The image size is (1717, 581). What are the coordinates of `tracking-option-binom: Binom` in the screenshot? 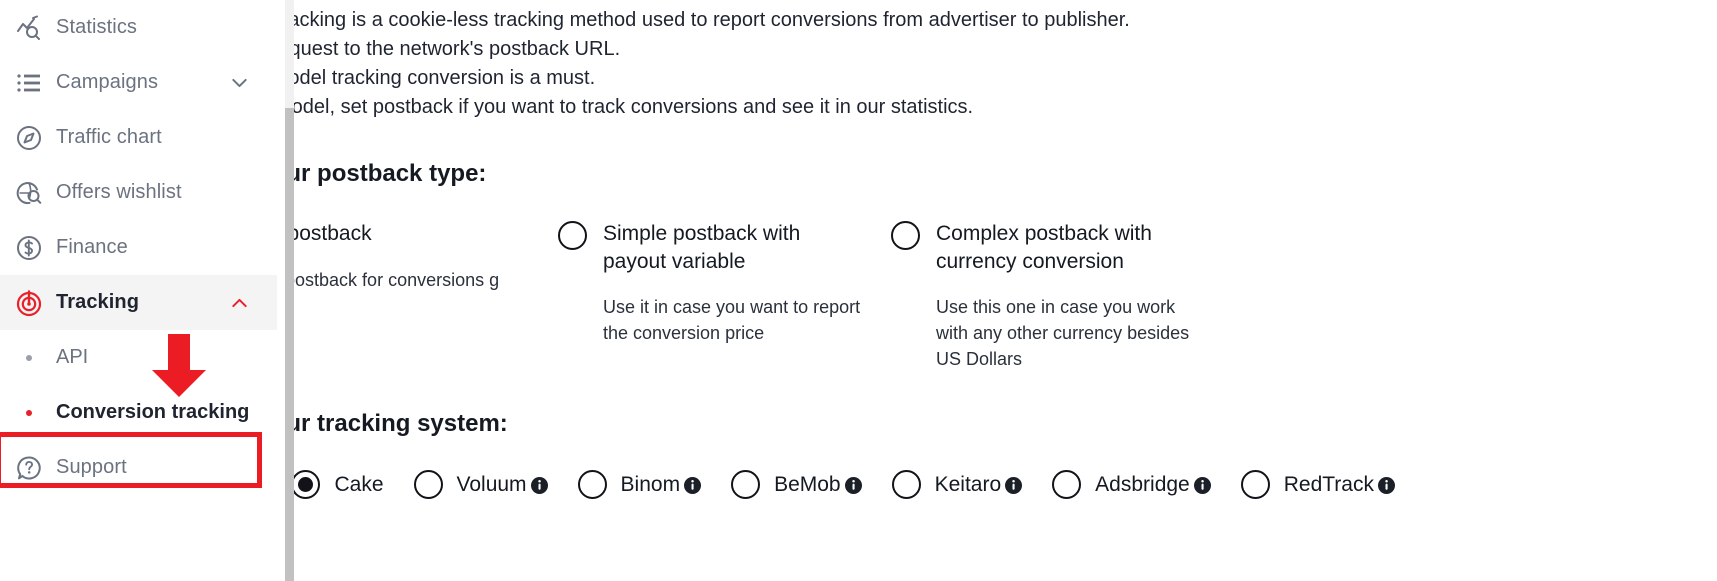 It's located at (639, 484).